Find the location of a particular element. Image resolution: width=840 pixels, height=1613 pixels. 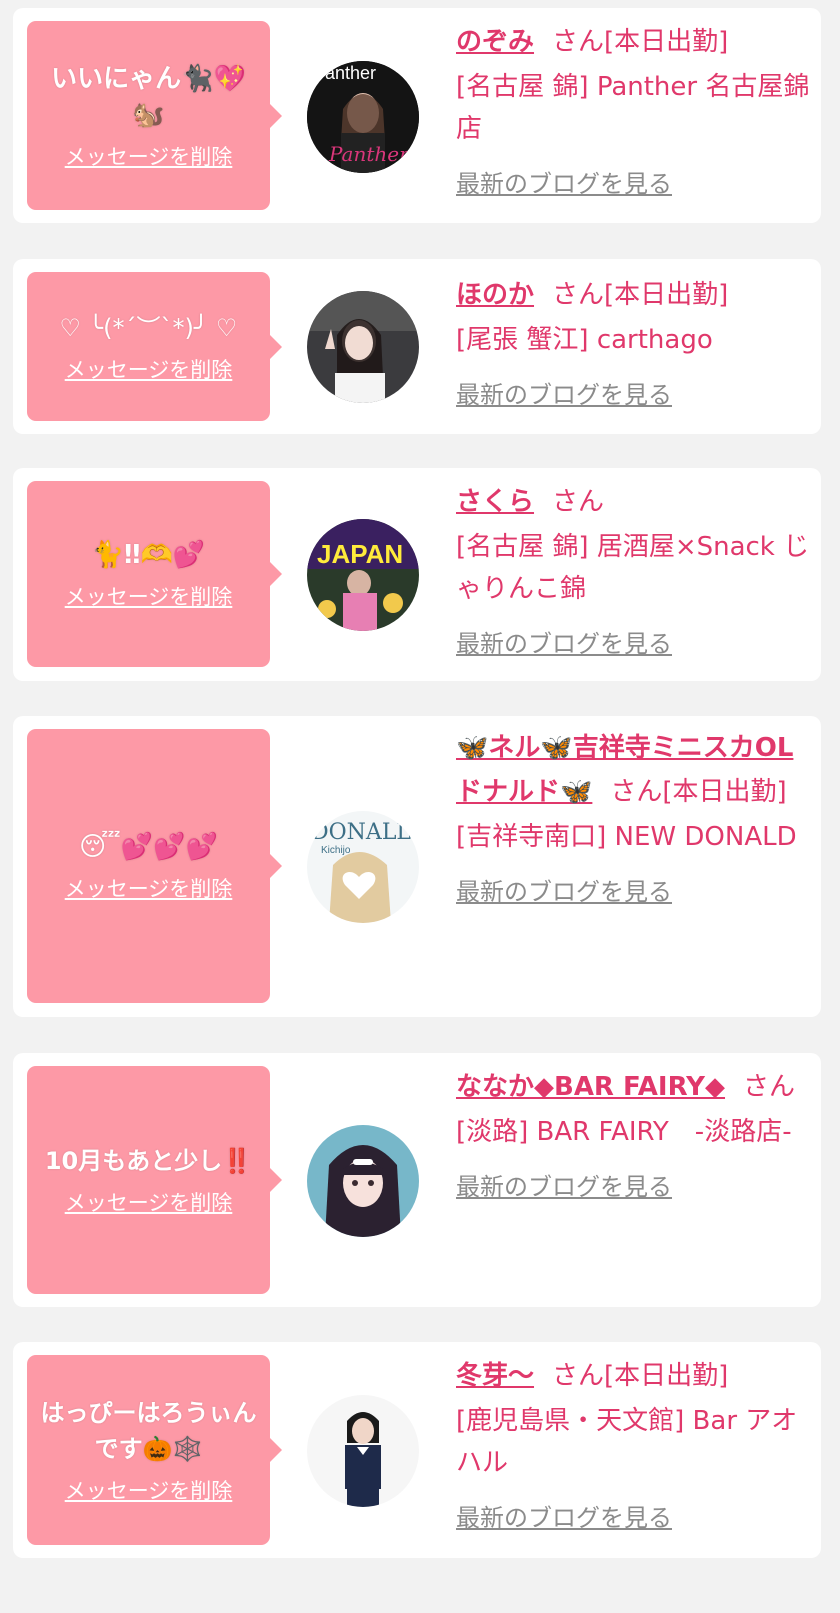

message-bubble: はっぴーはろうぃんです🎃🕸️ メッセージを削除 is located at coordinates (154, 1450).